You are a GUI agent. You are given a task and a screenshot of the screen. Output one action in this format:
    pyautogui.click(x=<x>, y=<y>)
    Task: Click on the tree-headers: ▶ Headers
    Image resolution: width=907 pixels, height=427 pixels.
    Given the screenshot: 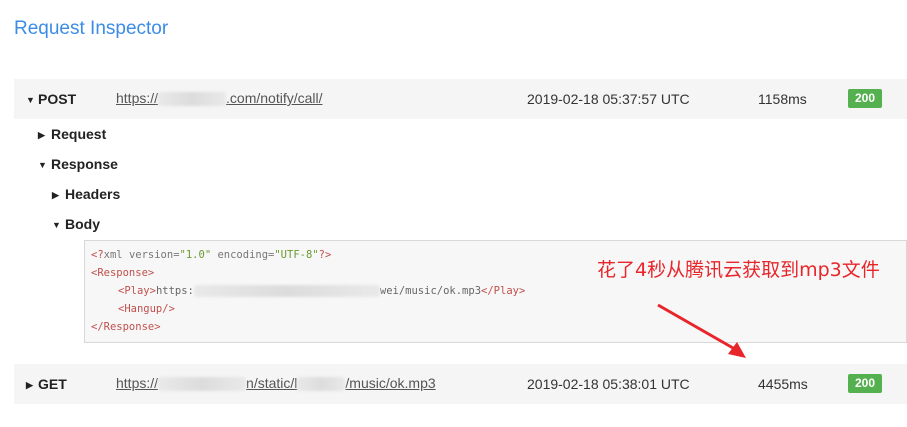 What is the action you would take?
    pyautogui.click(x=86, y=194)
    